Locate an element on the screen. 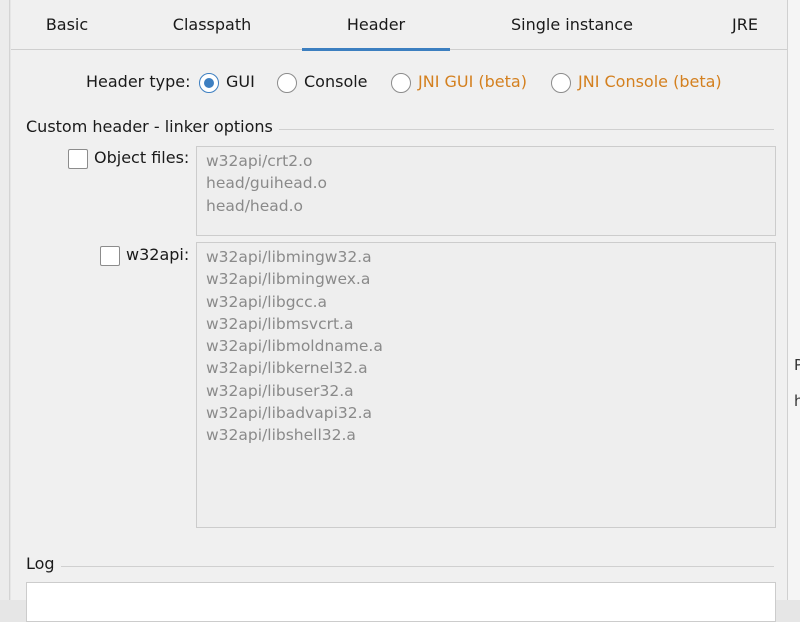  background-window-right: P h is located at coordinates (793, 300).